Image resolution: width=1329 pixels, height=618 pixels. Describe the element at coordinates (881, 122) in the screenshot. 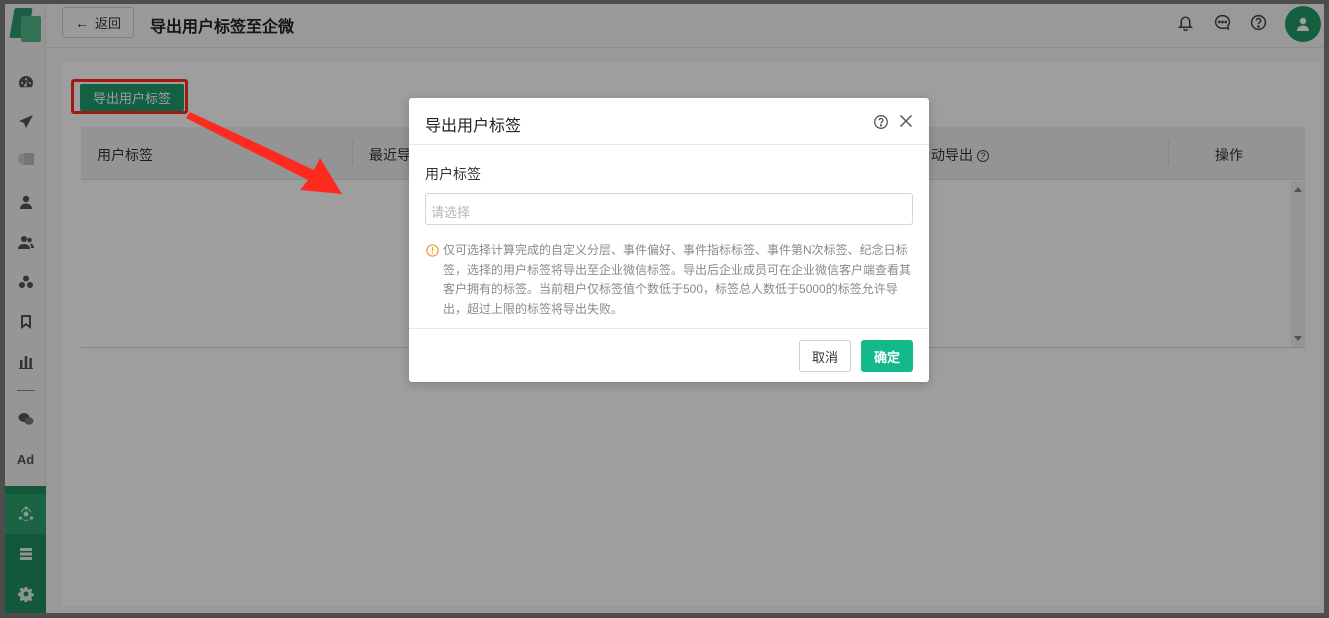

I see `help-icon` at that location.